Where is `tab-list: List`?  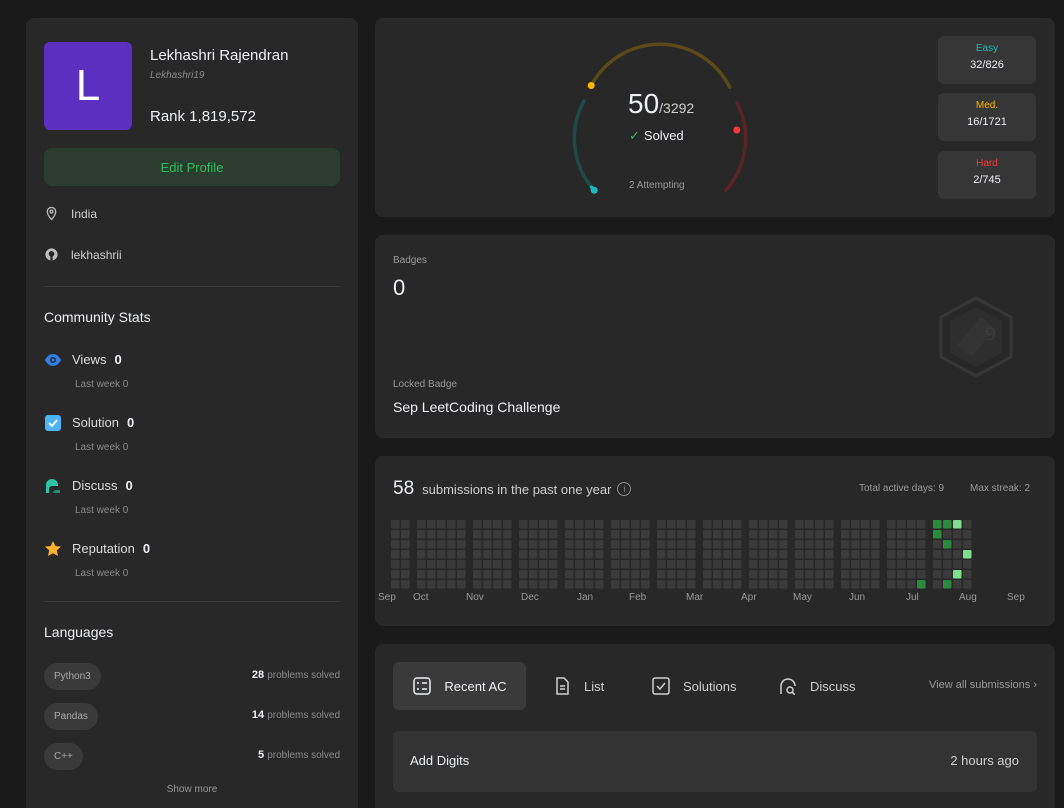 tab-list: List is located at coordinates (578, 686).